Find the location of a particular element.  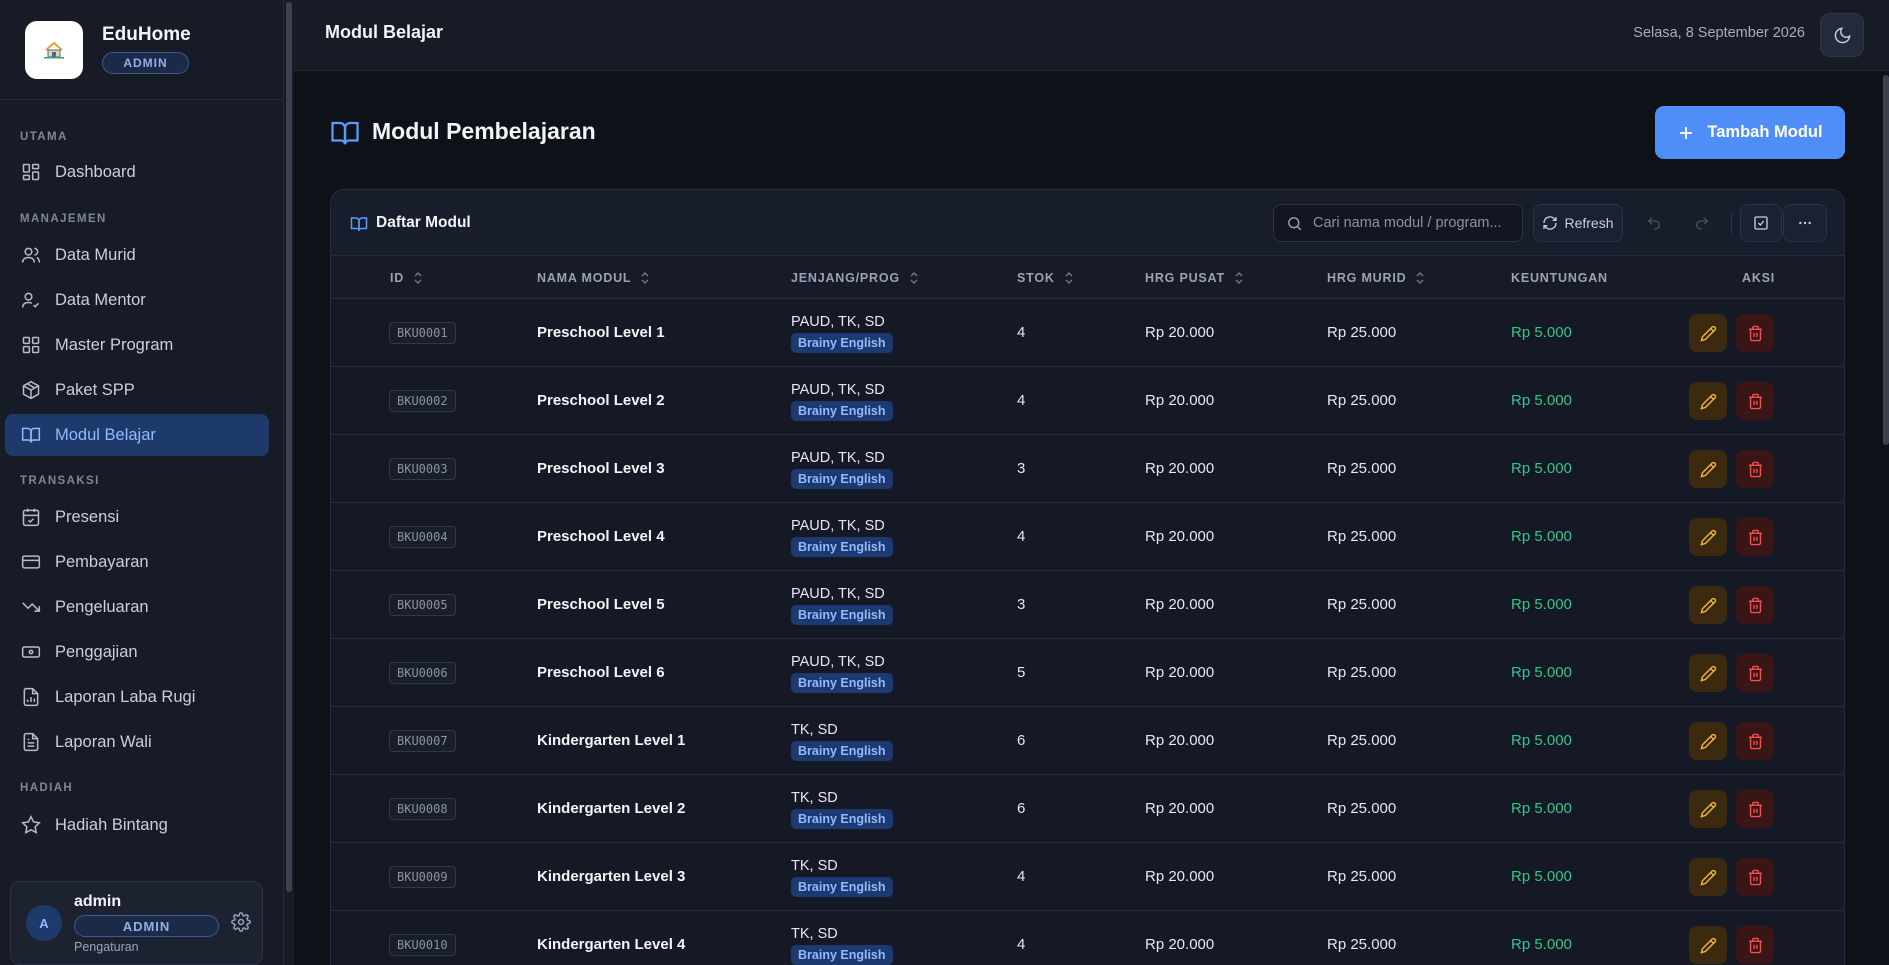

sidebar-item-master-program: Master Program is located at coordinates (137, 345).